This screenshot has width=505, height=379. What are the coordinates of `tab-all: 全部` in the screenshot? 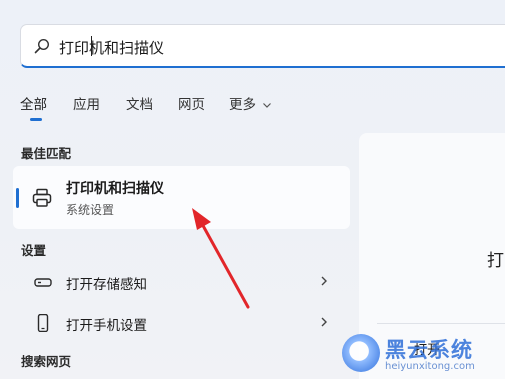 It's located at (33, 103).